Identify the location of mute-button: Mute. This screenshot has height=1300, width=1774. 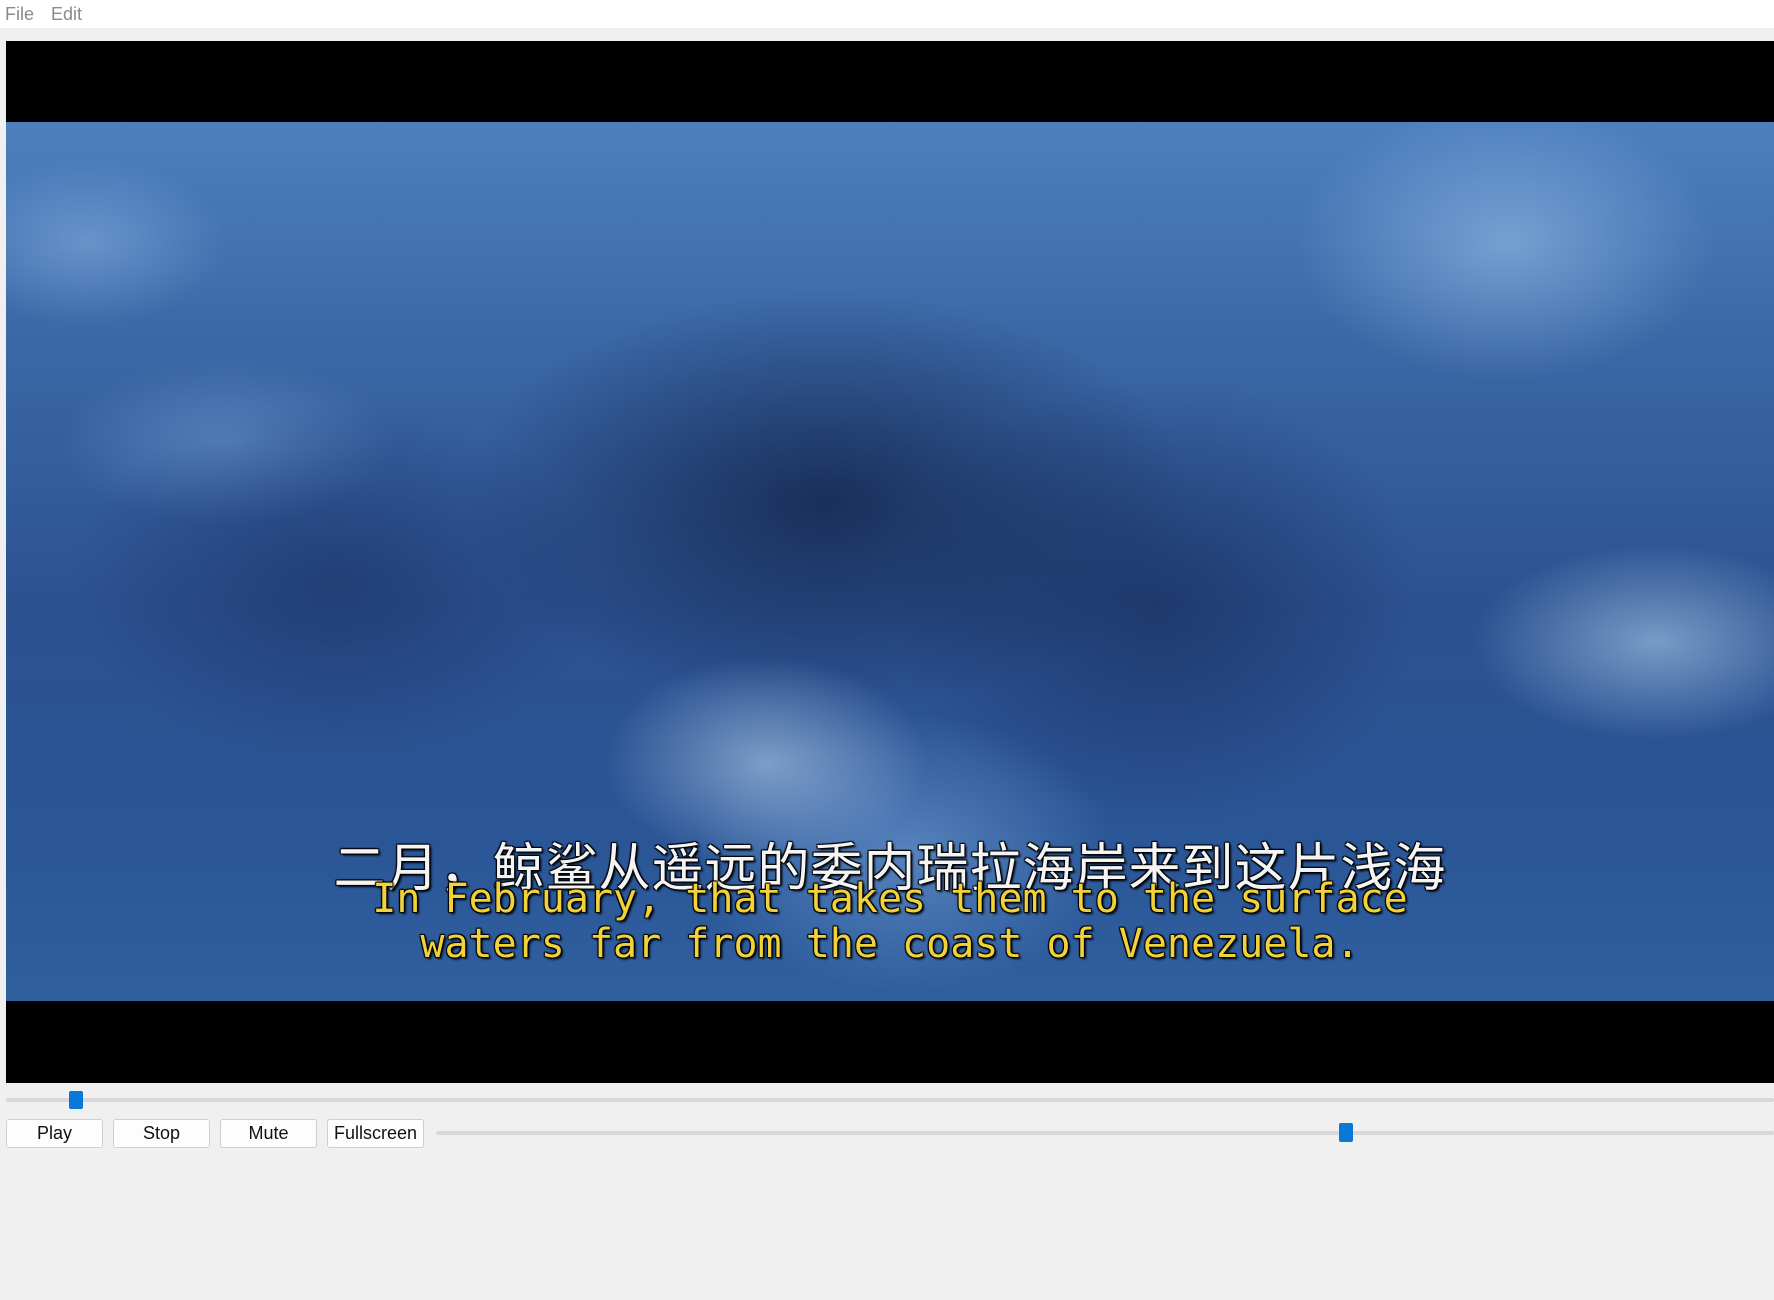
(268, 1133).